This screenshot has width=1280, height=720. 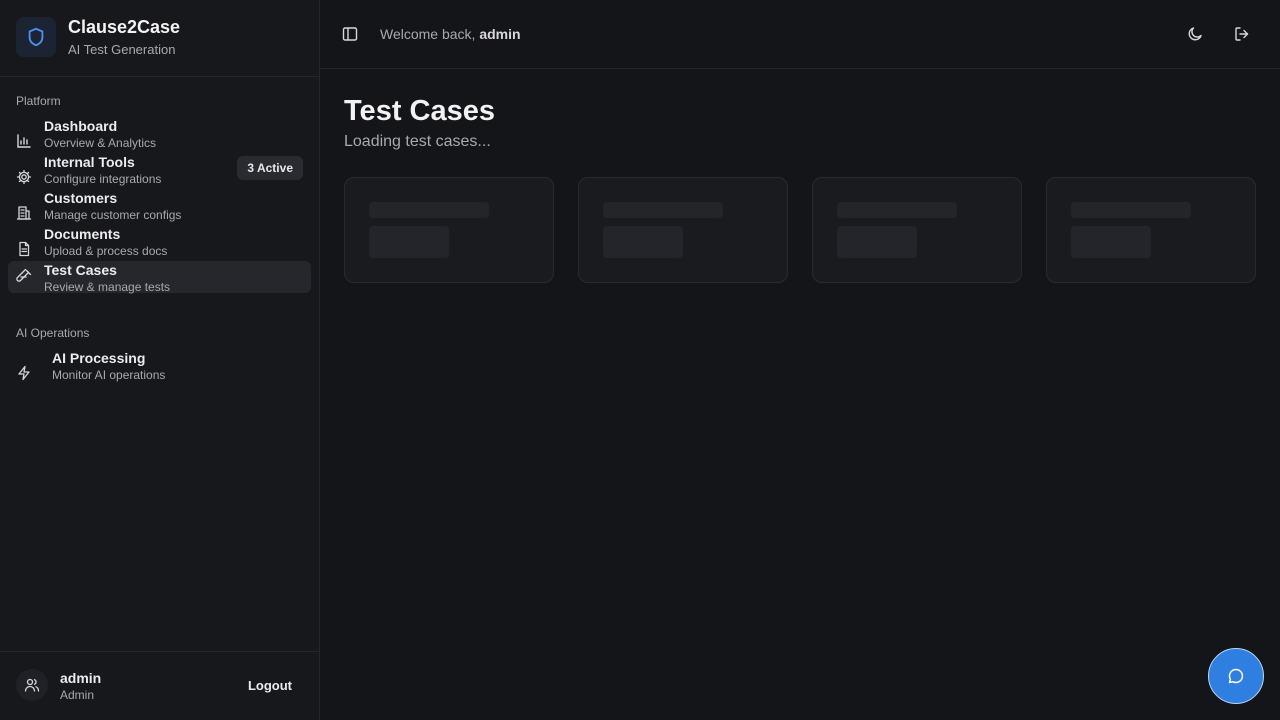 What do you see at coordinates (24, 249) in the screenshot?
I see `document-icon` at bounding box center [24, 249].